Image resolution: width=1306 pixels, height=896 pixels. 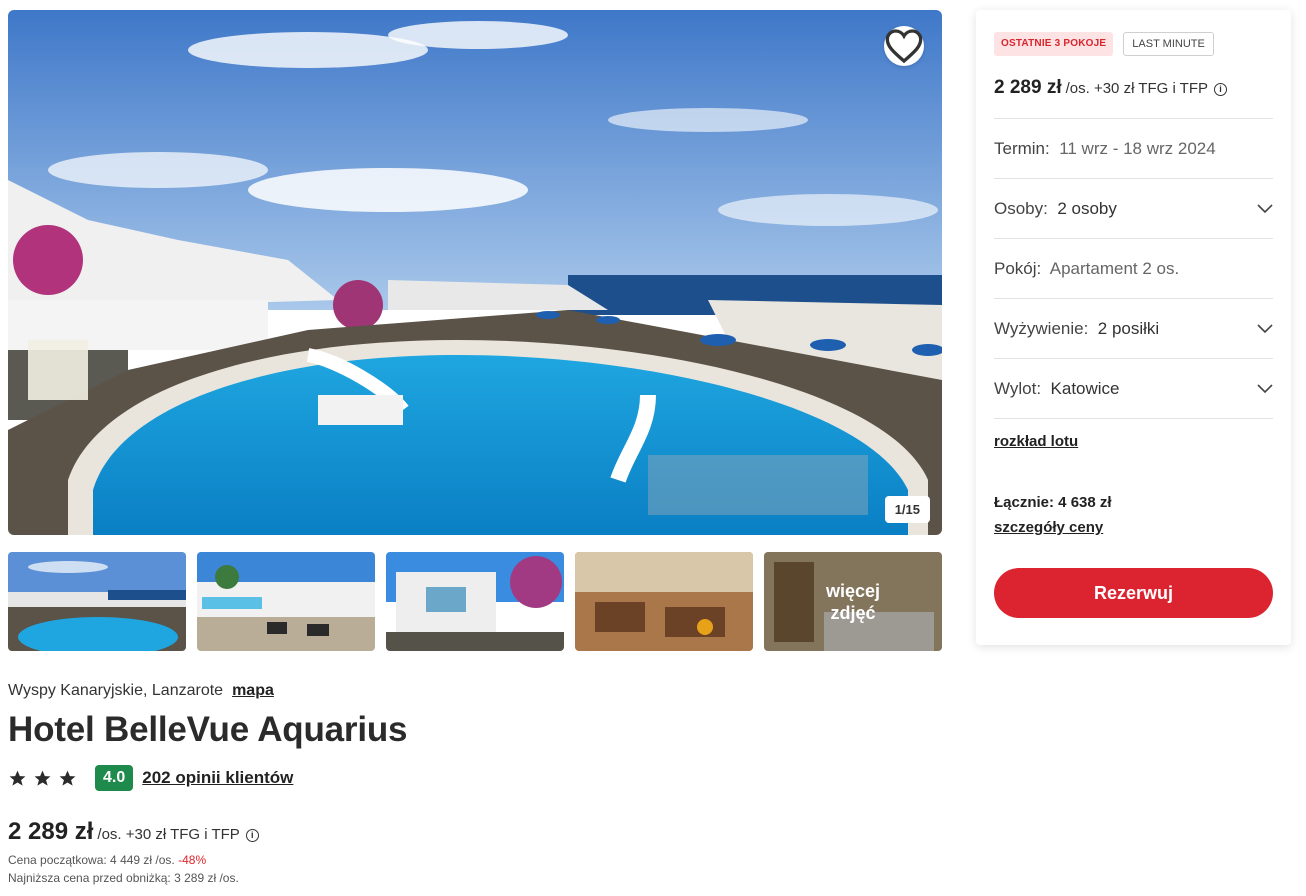 I want to click on price-block: 2 289 zł /os. +30 zł TFG i TFP i, so click(x=133, y=832).